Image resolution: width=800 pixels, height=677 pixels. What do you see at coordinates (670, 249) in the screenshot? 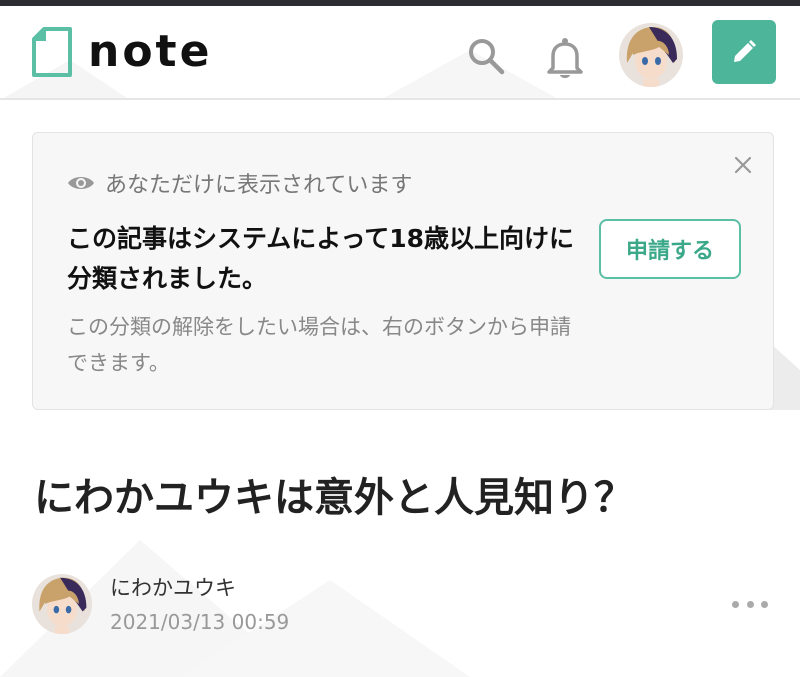
I see `apply-button: 申請する` at bounding box center [670, 249].